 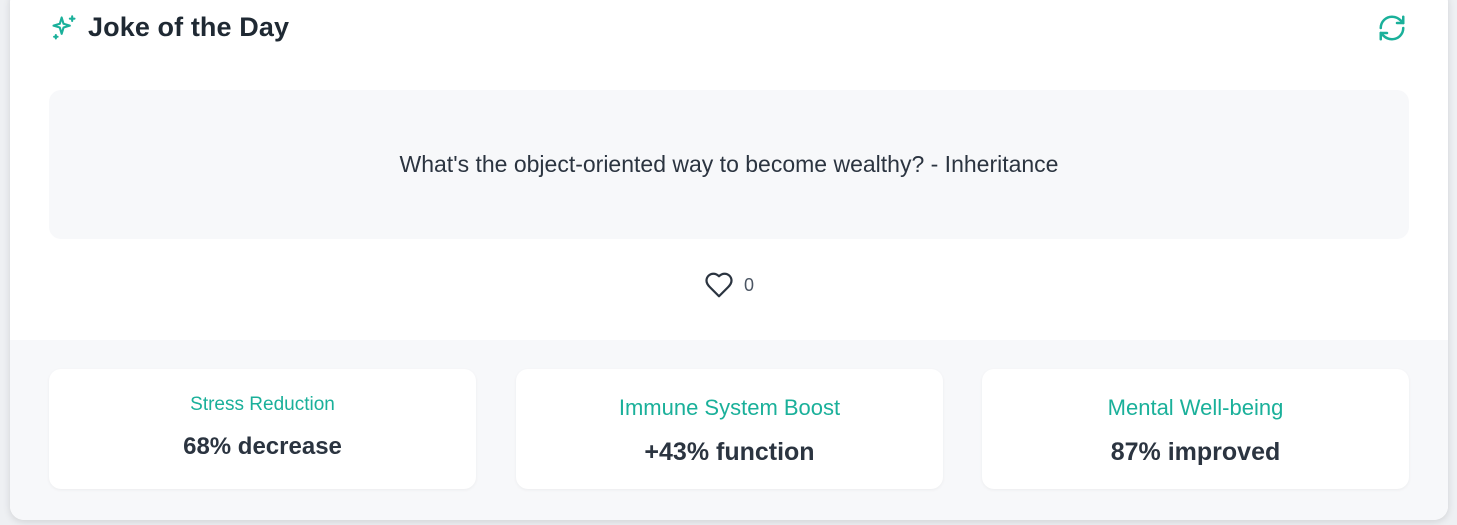 I want to click on like-count: 0, so click(x=748, y=284).